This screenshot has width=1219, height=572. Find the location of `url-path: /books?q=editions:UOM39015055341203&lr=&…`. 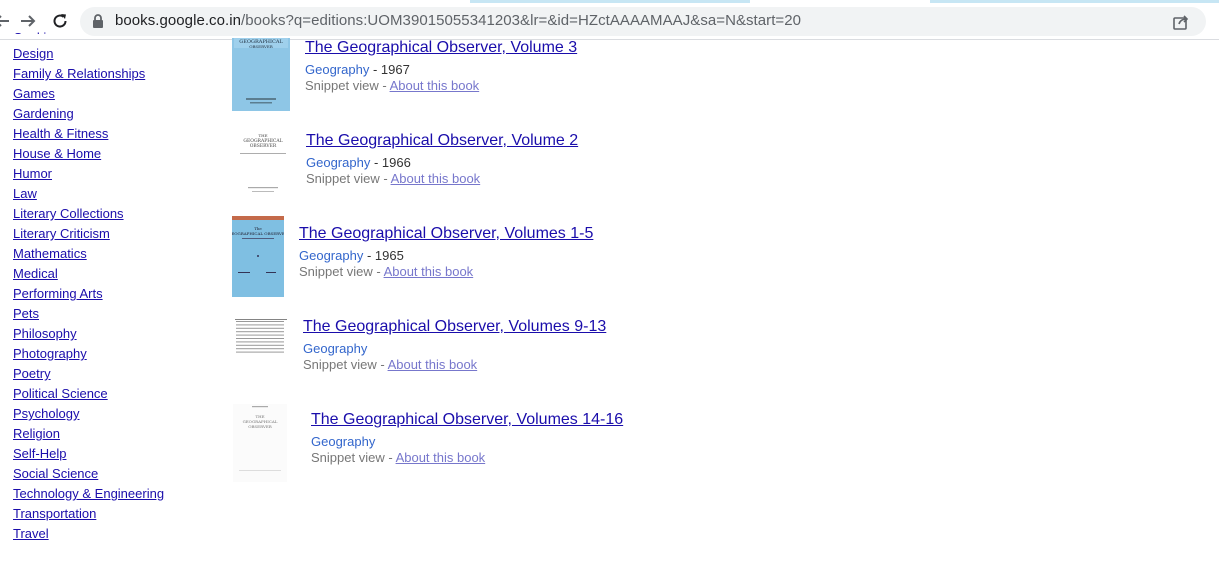

url-path: /books?q=editions:UOM39015055341203&lr=&… is located at coordinates (521, 20).